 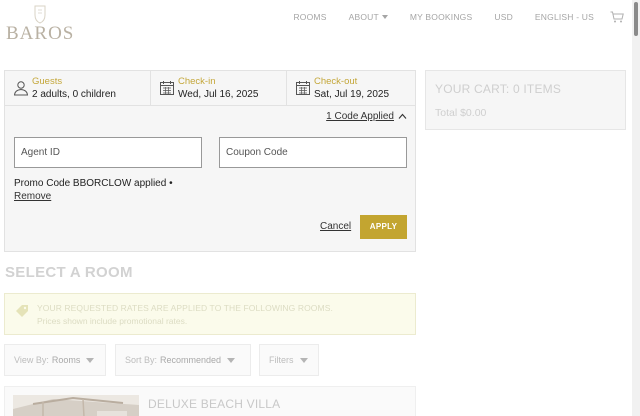 I want to click on checkout-label: Check-out, so click(x=336, y=81).